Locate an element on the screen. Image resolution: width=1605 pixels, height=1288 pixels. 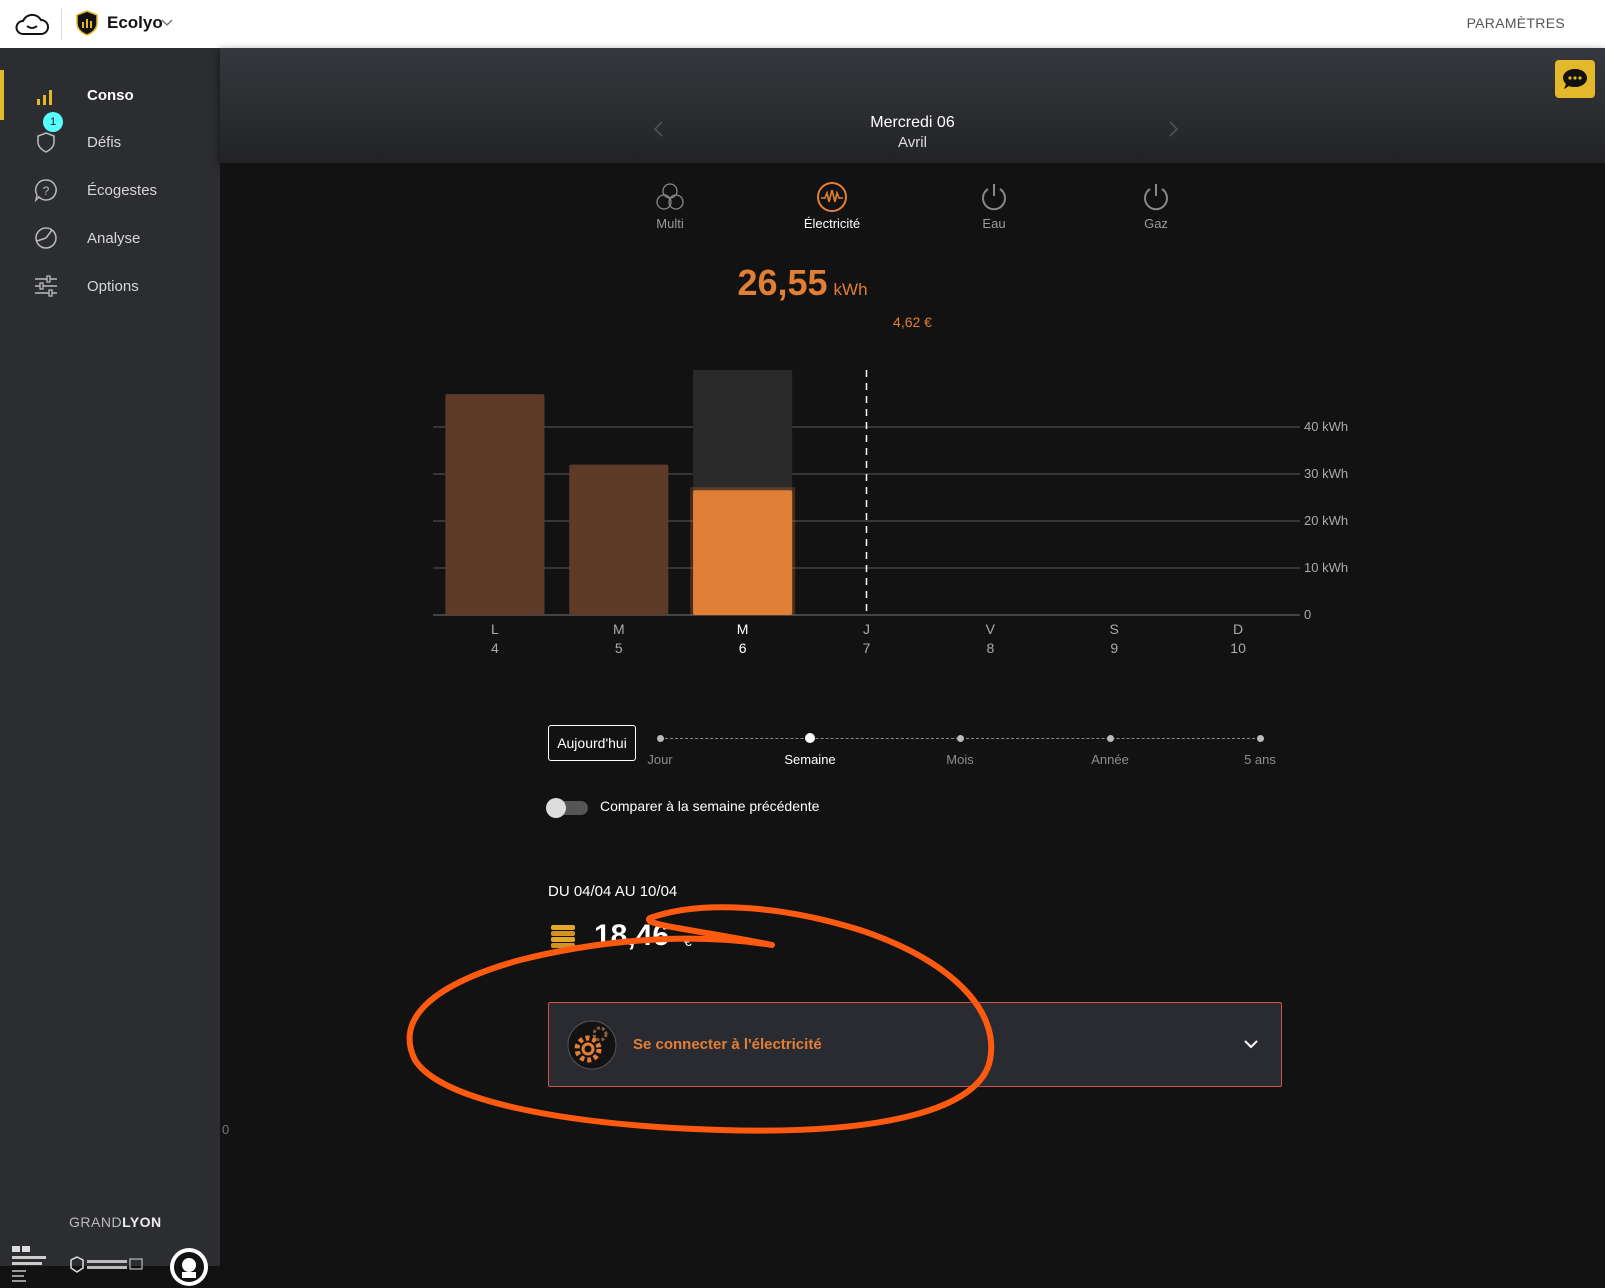
electricity-icon is located at coordinates (832, 197).